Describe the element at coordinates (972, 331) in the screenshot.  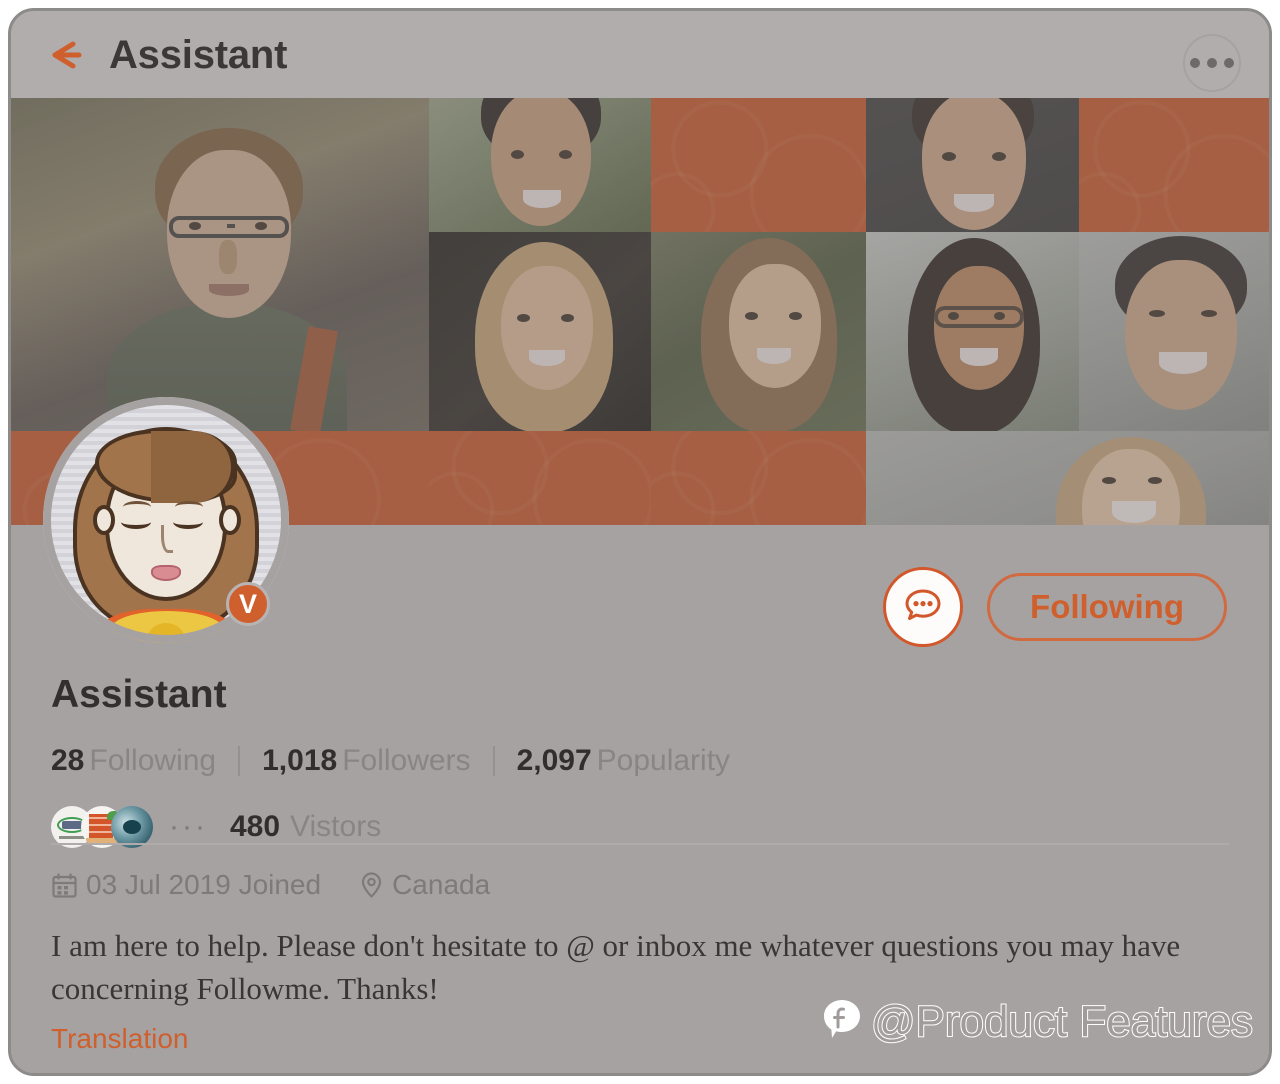
I see `banner-tile-photo-woman-glasses` at that location.